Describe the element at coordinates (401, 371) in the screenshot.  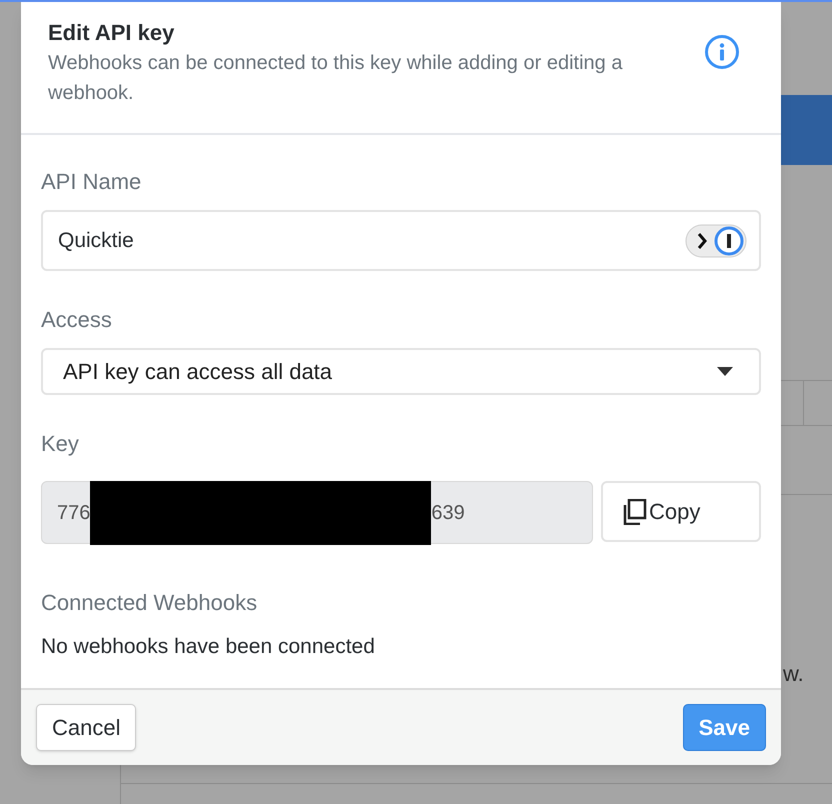
I see `access-dropdown: API key can access all data` at that location.